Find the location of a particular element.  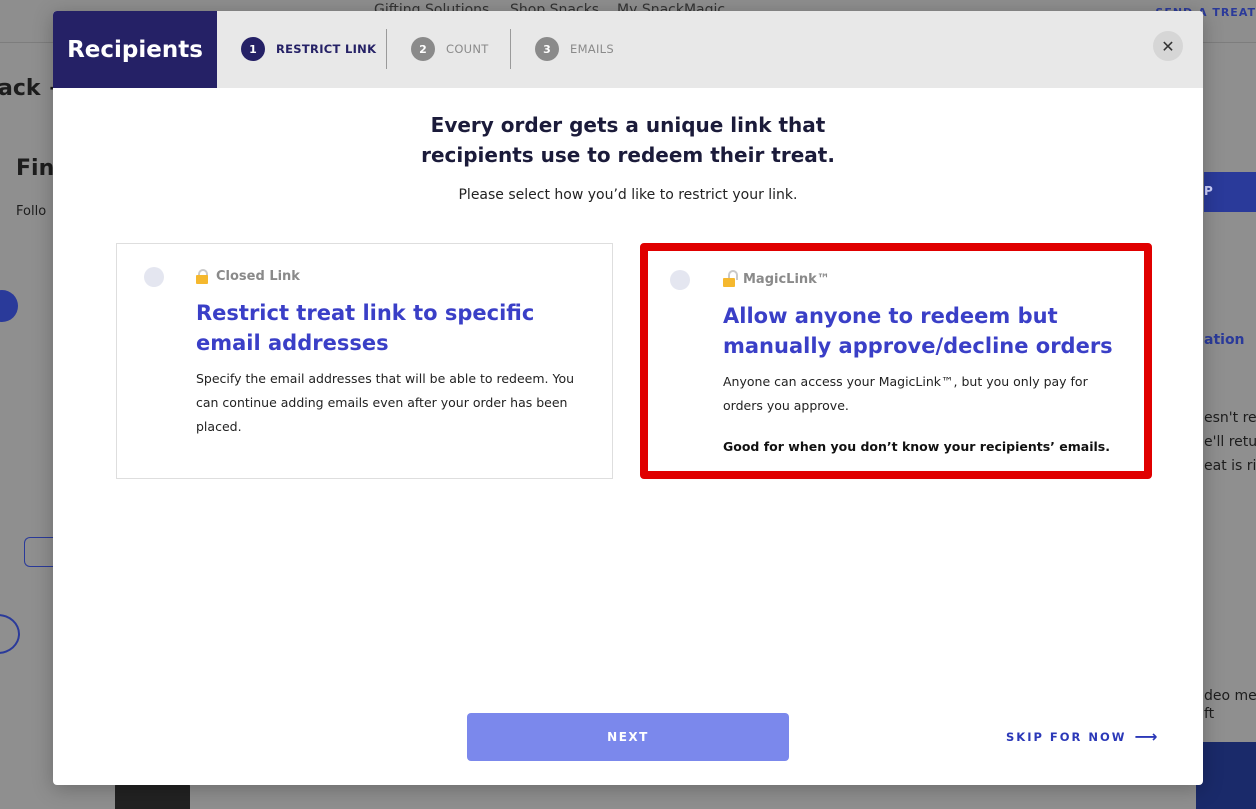

background-thumbnail is located at coordinates (1226, 775).